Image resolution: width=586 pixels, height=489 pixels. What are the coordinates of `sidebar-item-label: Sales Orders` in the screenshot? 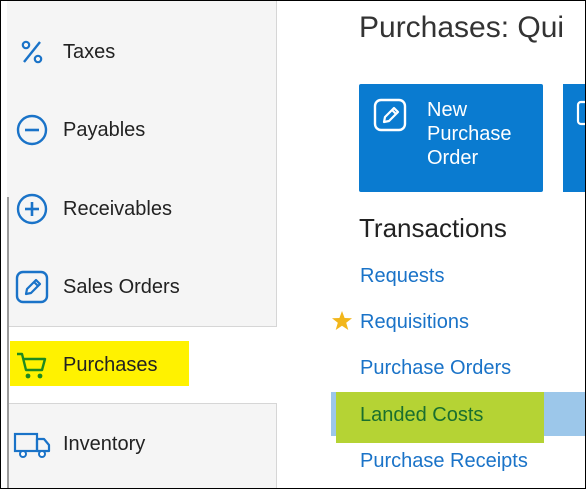 It's located at (121, 286).